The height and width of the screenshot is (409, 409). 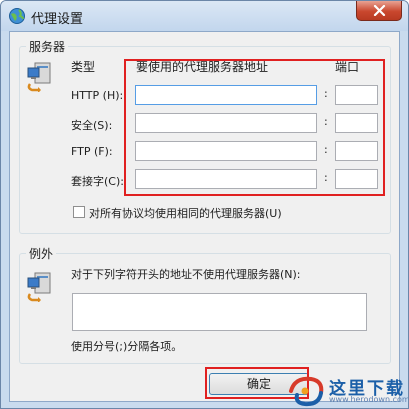 I want to click on watermark-swirl-icon, so click(x=306, y=391).